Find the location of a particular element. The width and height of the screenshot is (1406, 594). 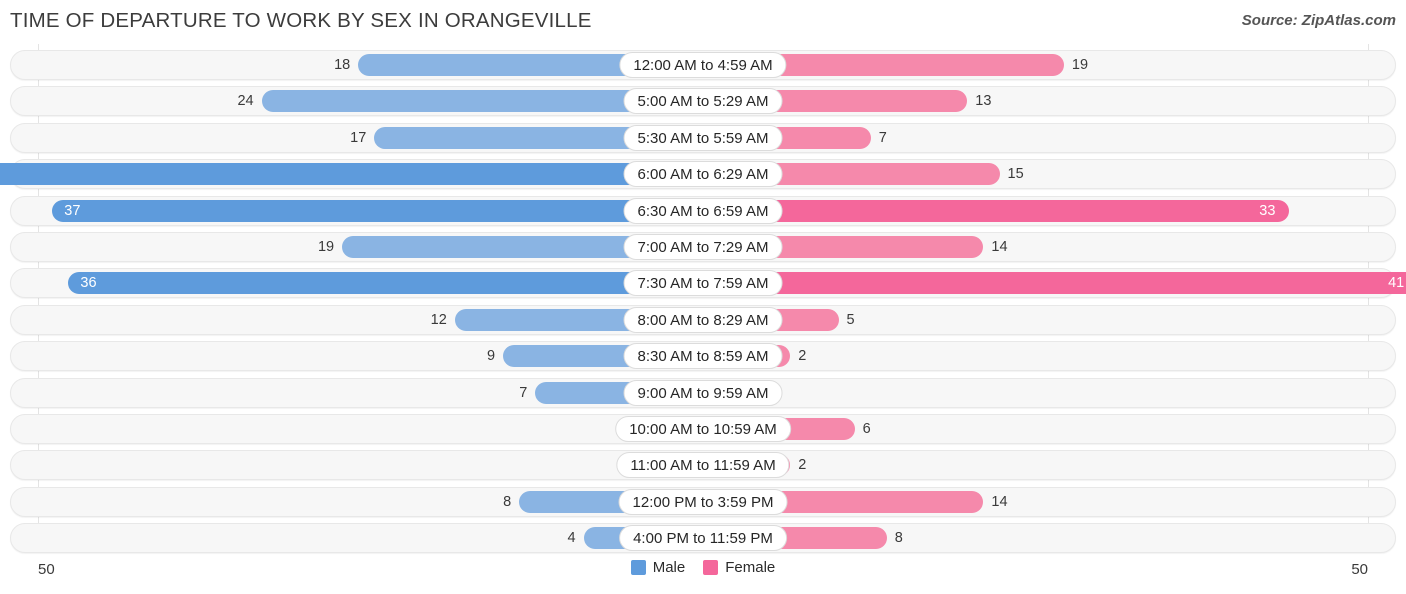

chart-row: 12 5 8:00 AM to 8:29 AM is located at coordinates (703, 319).